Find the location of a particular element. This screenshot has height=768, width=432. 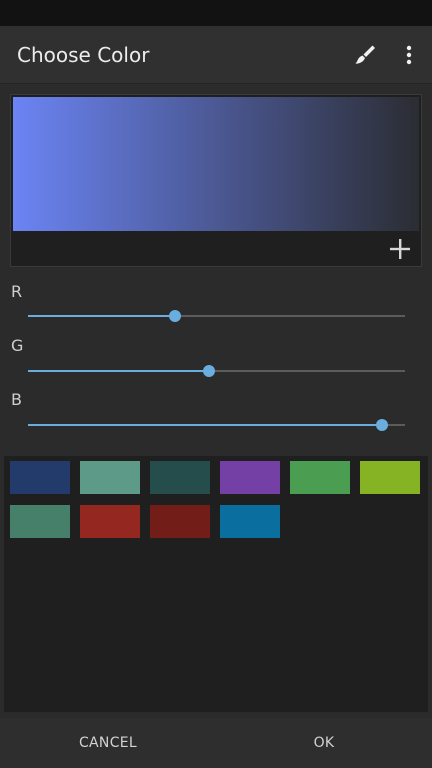

ok-button: OK is located at coordinates (324, 743).